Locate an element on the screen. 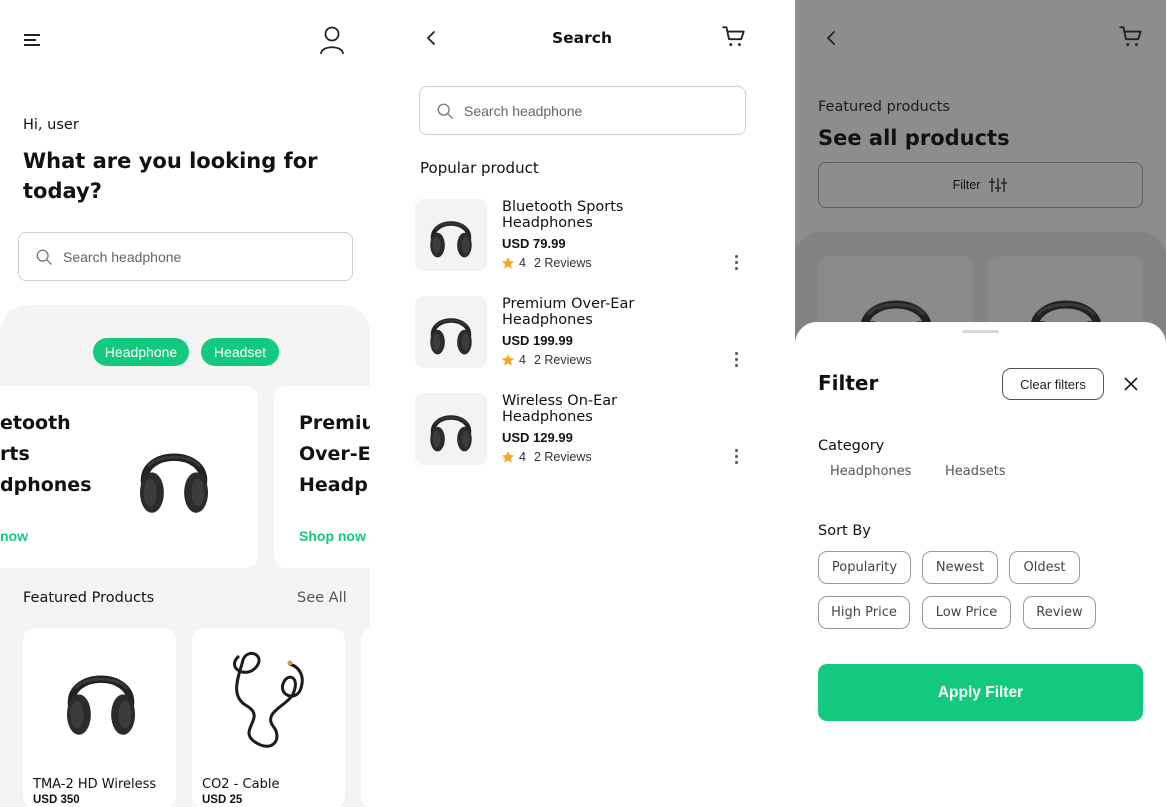 The image size is (1166, 807). product-card is located at coordinates (365, 717).